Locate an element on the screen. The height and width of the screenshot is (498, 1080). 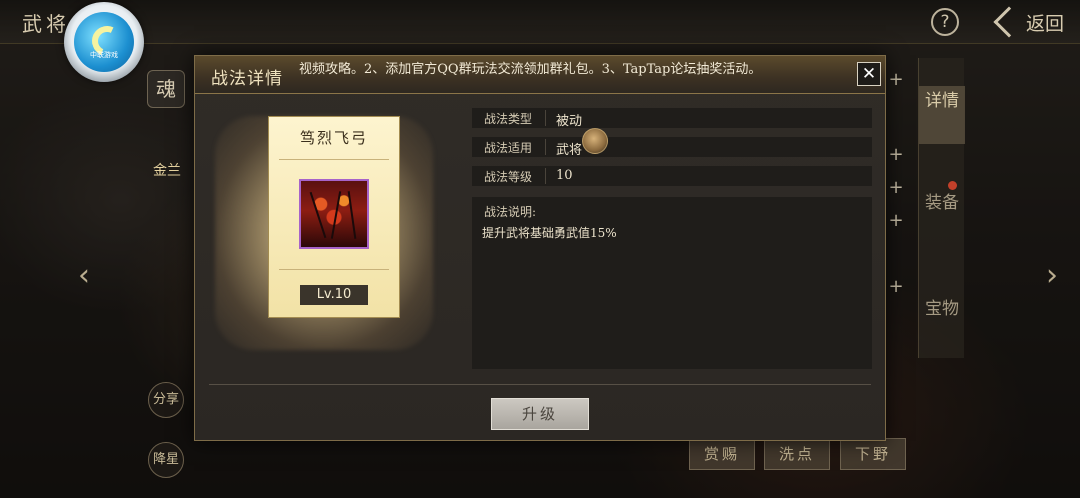
logo-emblem: 中联游戏 is located at coordinates (104, 42).